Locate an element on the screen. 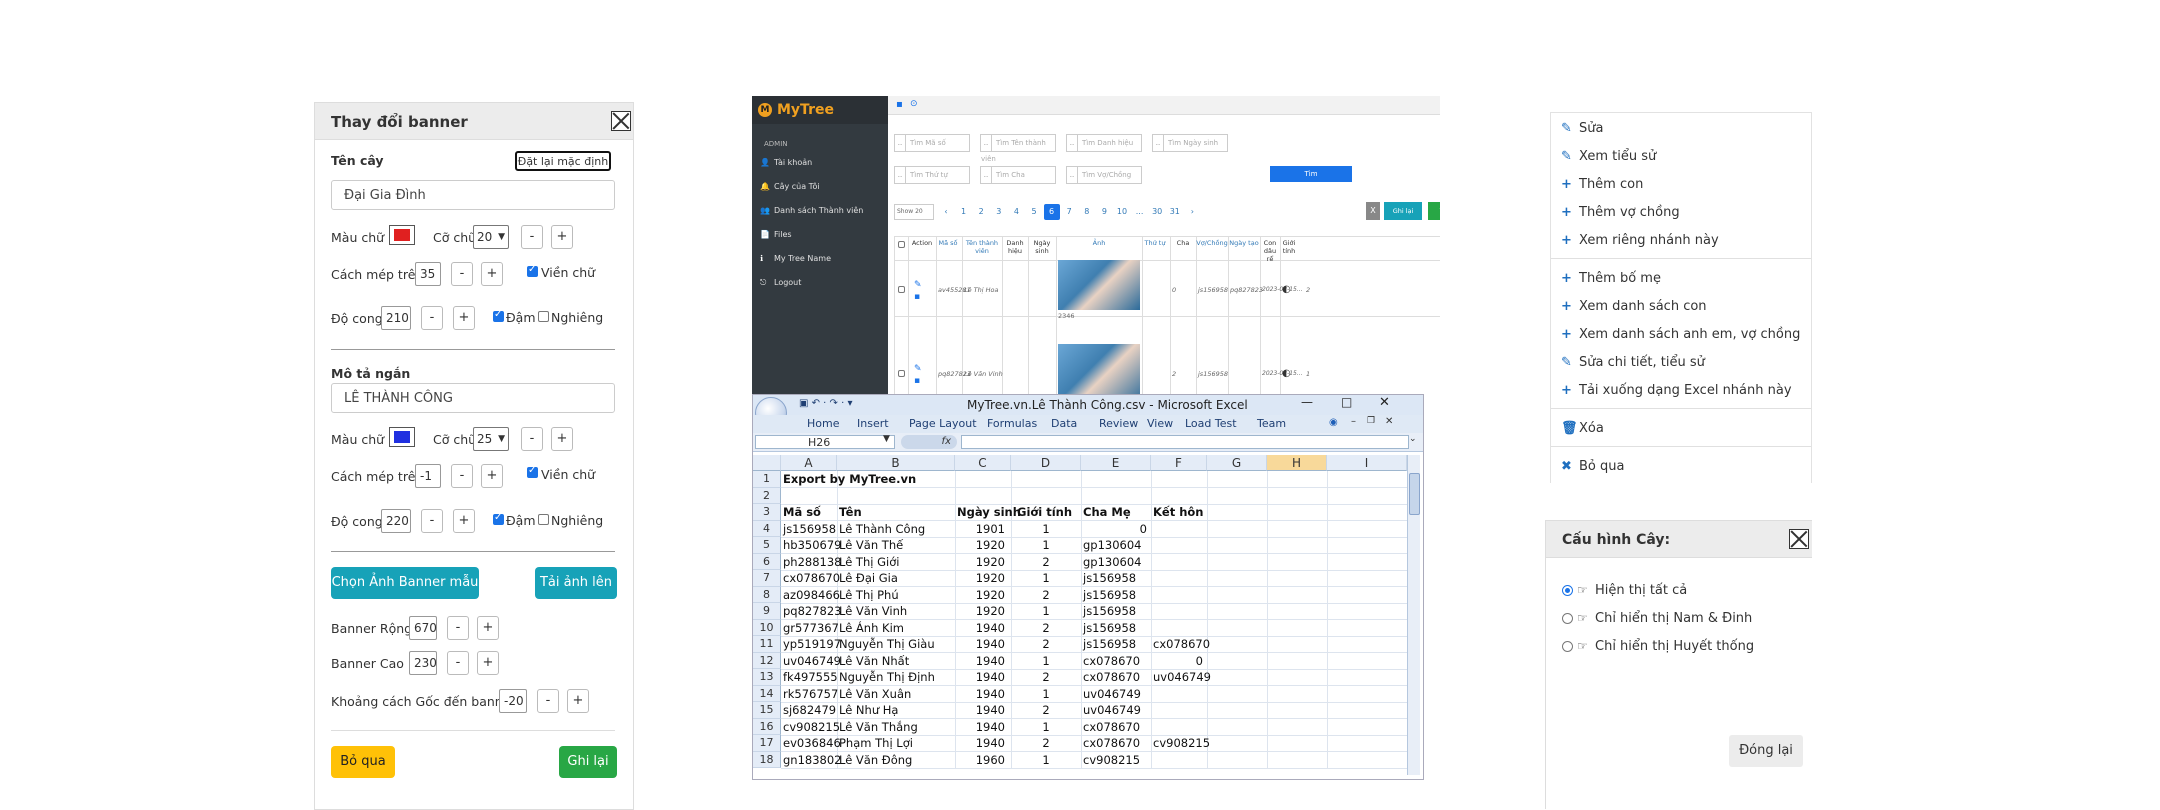  cell-f: 0 is located at coordinates (1177, 661).